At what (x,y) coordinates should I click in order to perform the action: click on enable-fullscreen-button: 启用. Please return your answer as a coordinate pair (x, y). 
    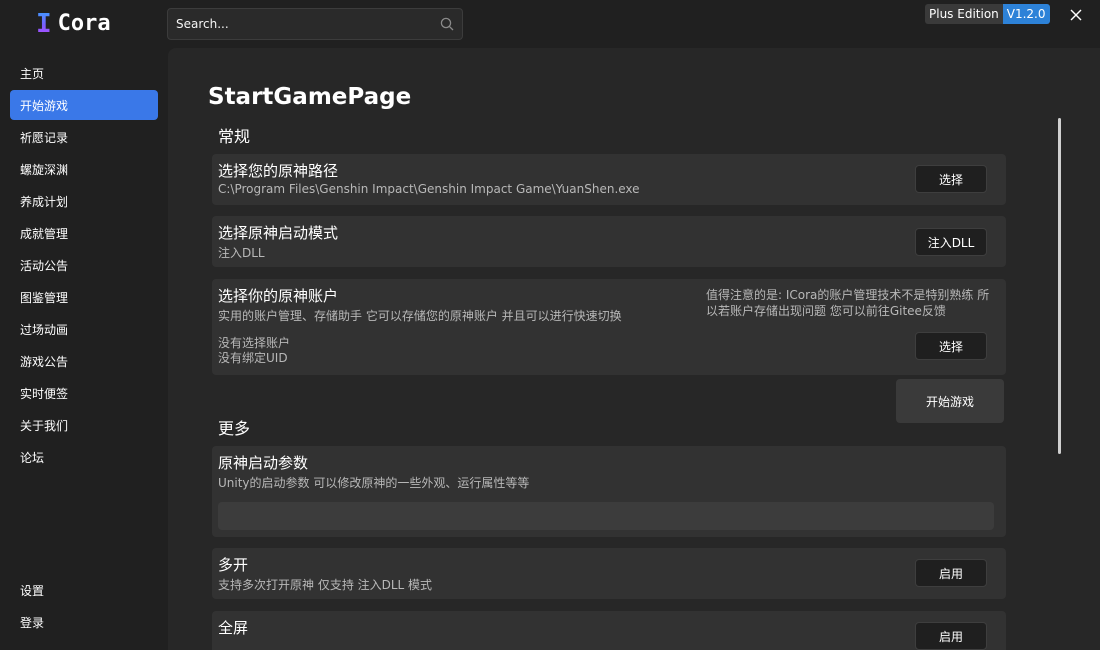
    Looking at the image, I should click on (951, 636).